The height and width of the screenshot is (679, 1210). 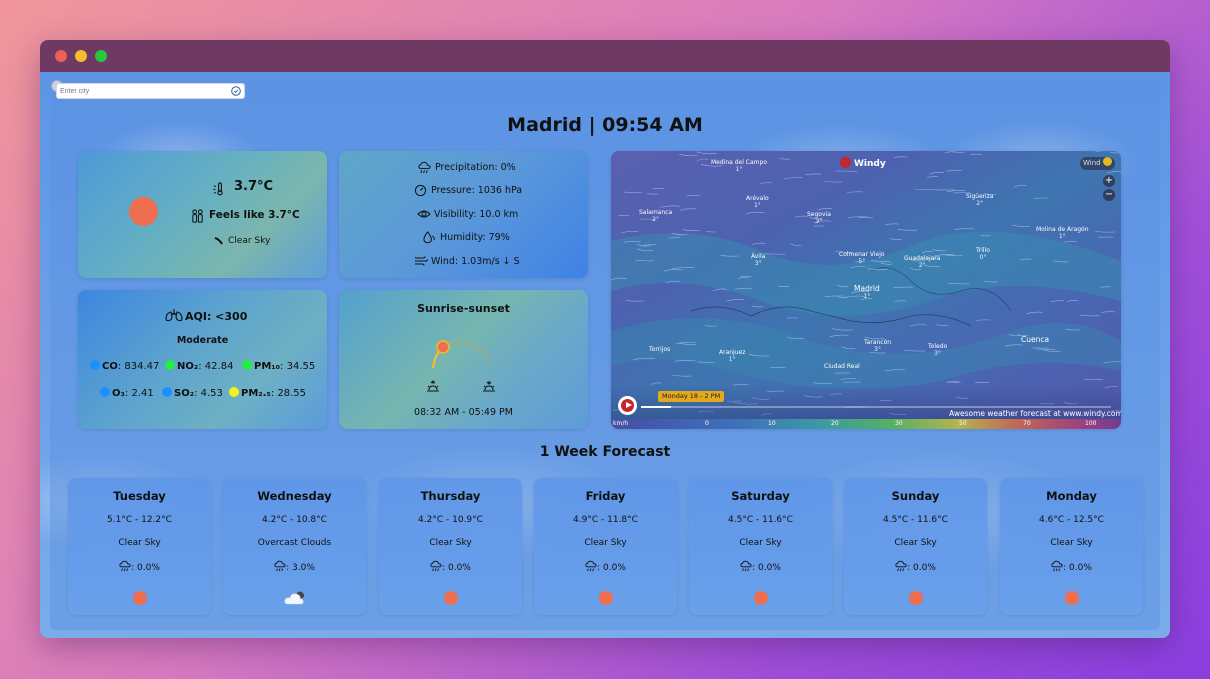 I want to click on map-place-label: Madrid 1°, so click(x=867, y=292).